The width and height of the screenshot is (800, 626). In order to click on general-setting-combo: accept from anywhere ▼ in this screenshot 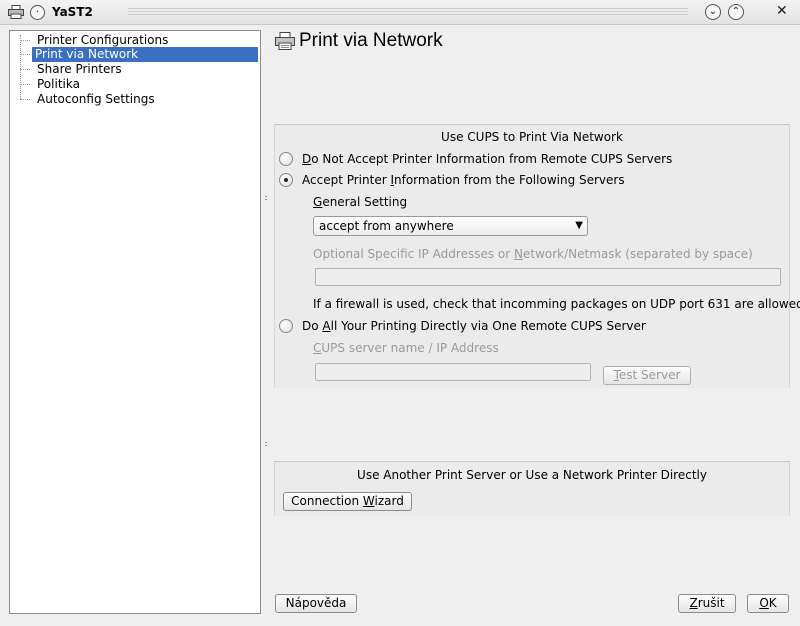, I will do `click(450, 226)`.